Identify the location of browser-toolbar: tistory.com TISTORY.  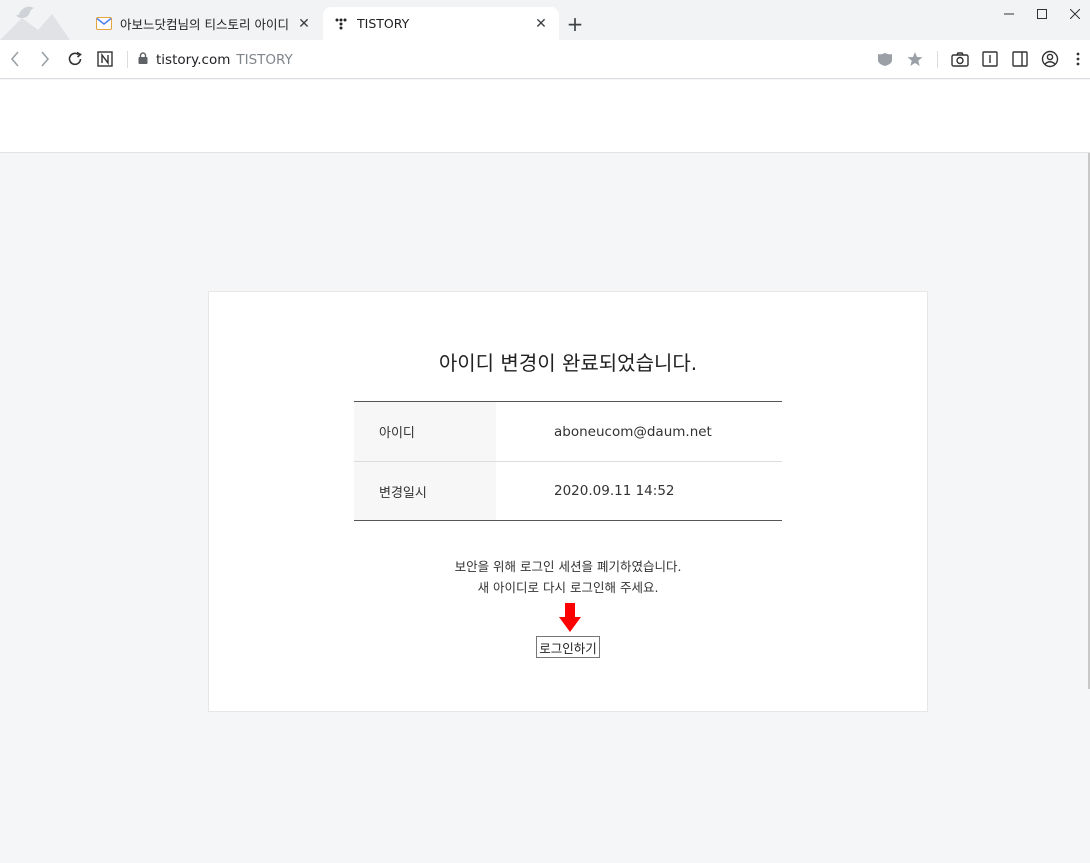
(545, 59).